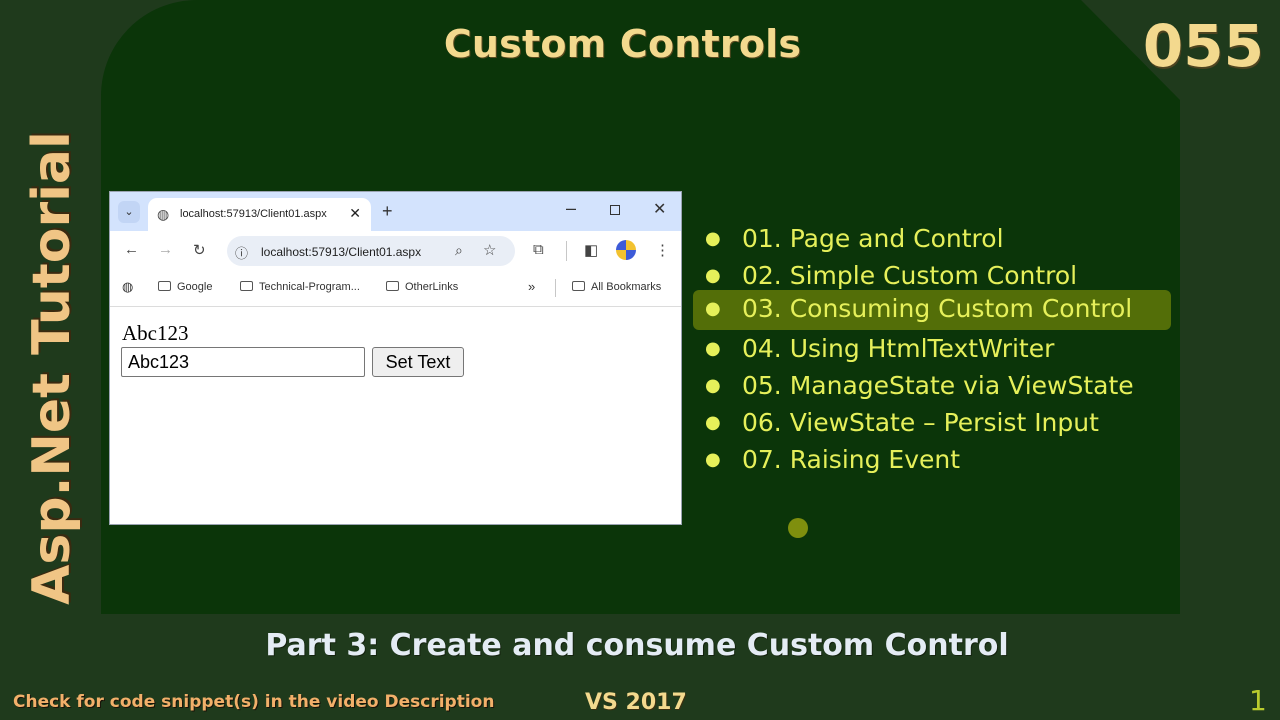 This screenshot has width=1280, height=720. I want to click on minimize-icon: –, so click(571, 208).